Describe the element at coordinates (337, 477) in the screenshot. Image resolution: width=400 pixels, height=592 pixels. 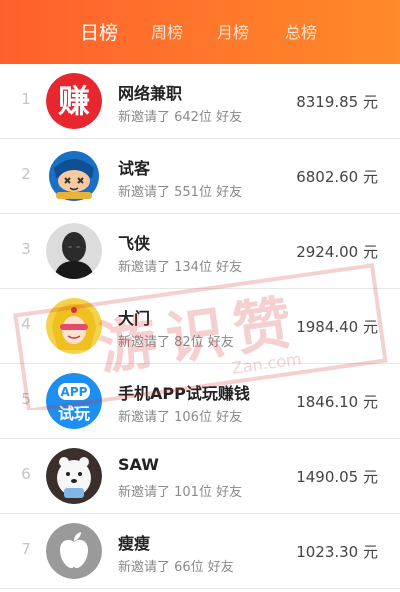
I see `earning-amount: 1490.05 元` at that location.